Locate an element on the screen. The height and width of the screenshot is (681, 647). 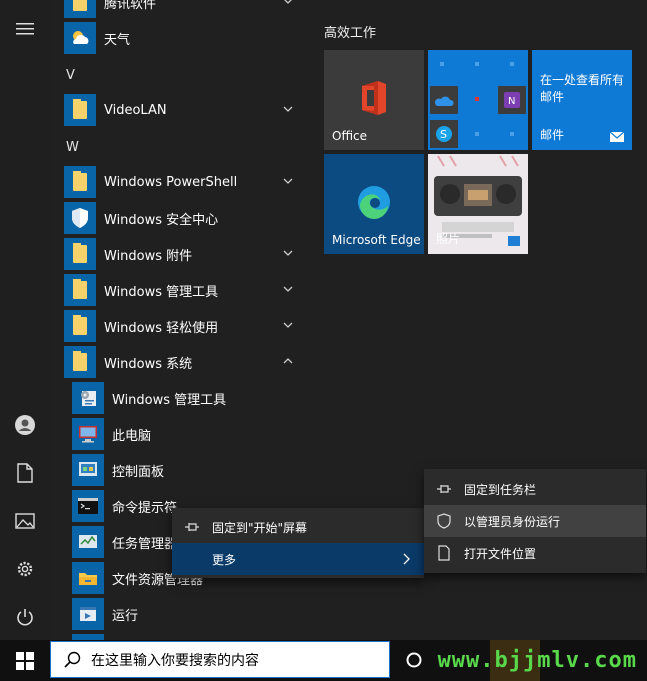
menu-item-pin-start: 固定到"开始"屏幕 is located at coordinates (298, 527).